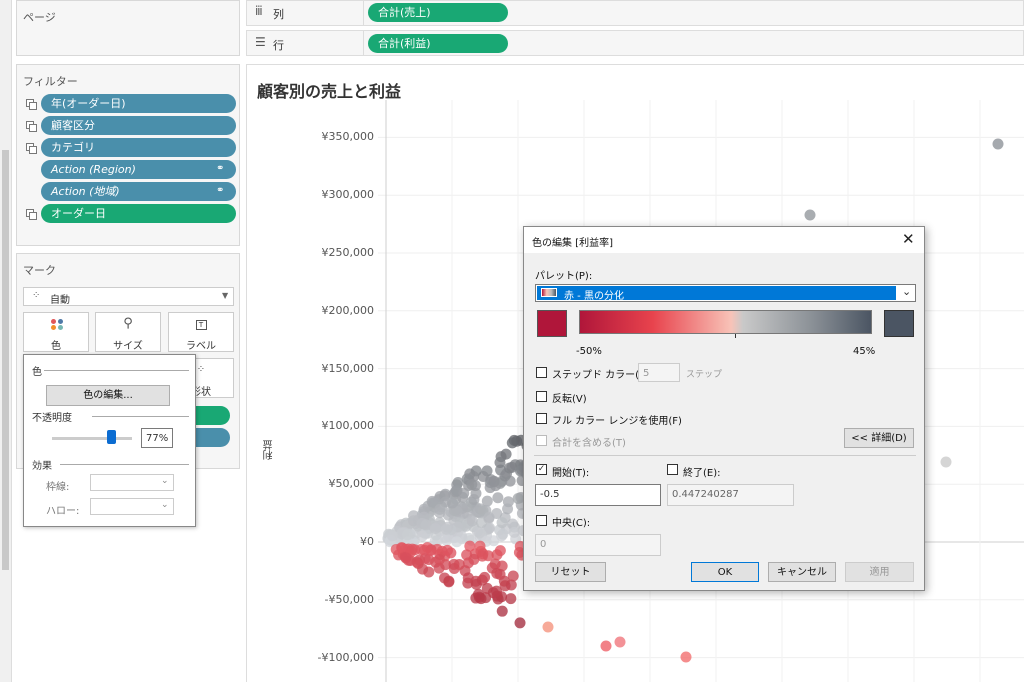 This screenshot has width=1024, height=682. I want to click on y-axis-title: 利益, so click(269, 450).